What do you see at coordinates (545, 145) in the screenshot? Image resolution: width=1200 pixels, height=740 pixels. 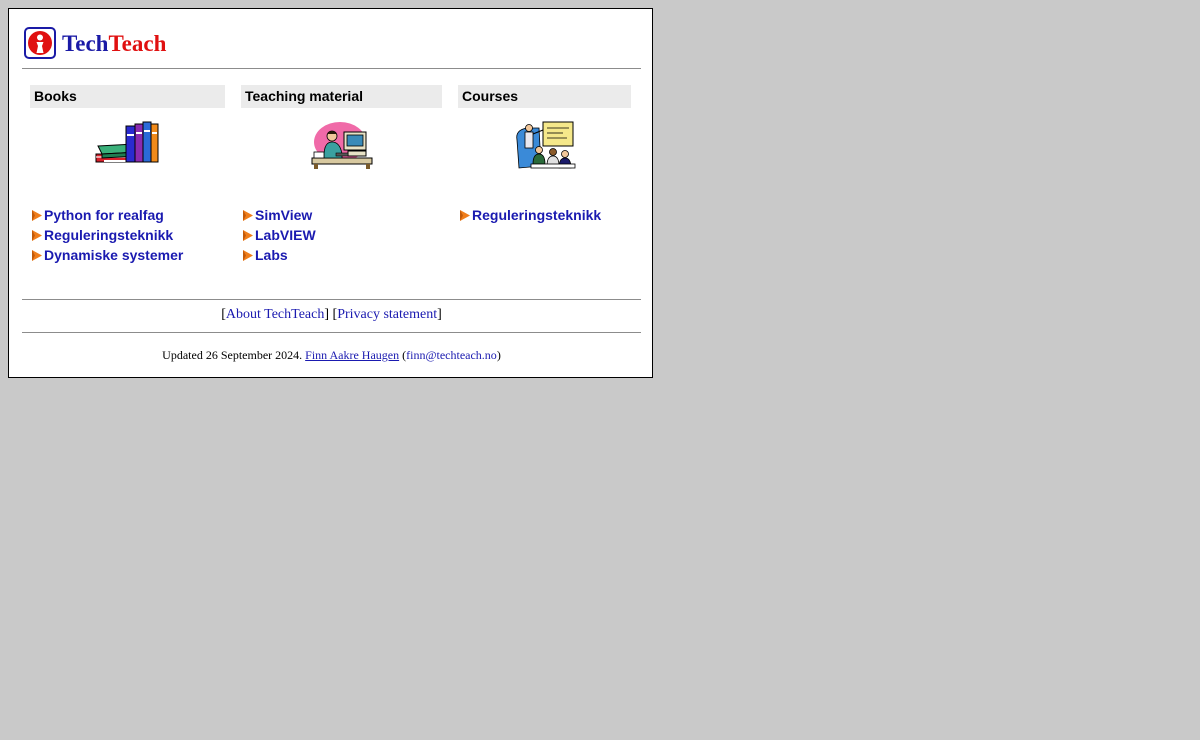 I see `classroom-lecture-illustration-icon` at bounding box center [545, 145].